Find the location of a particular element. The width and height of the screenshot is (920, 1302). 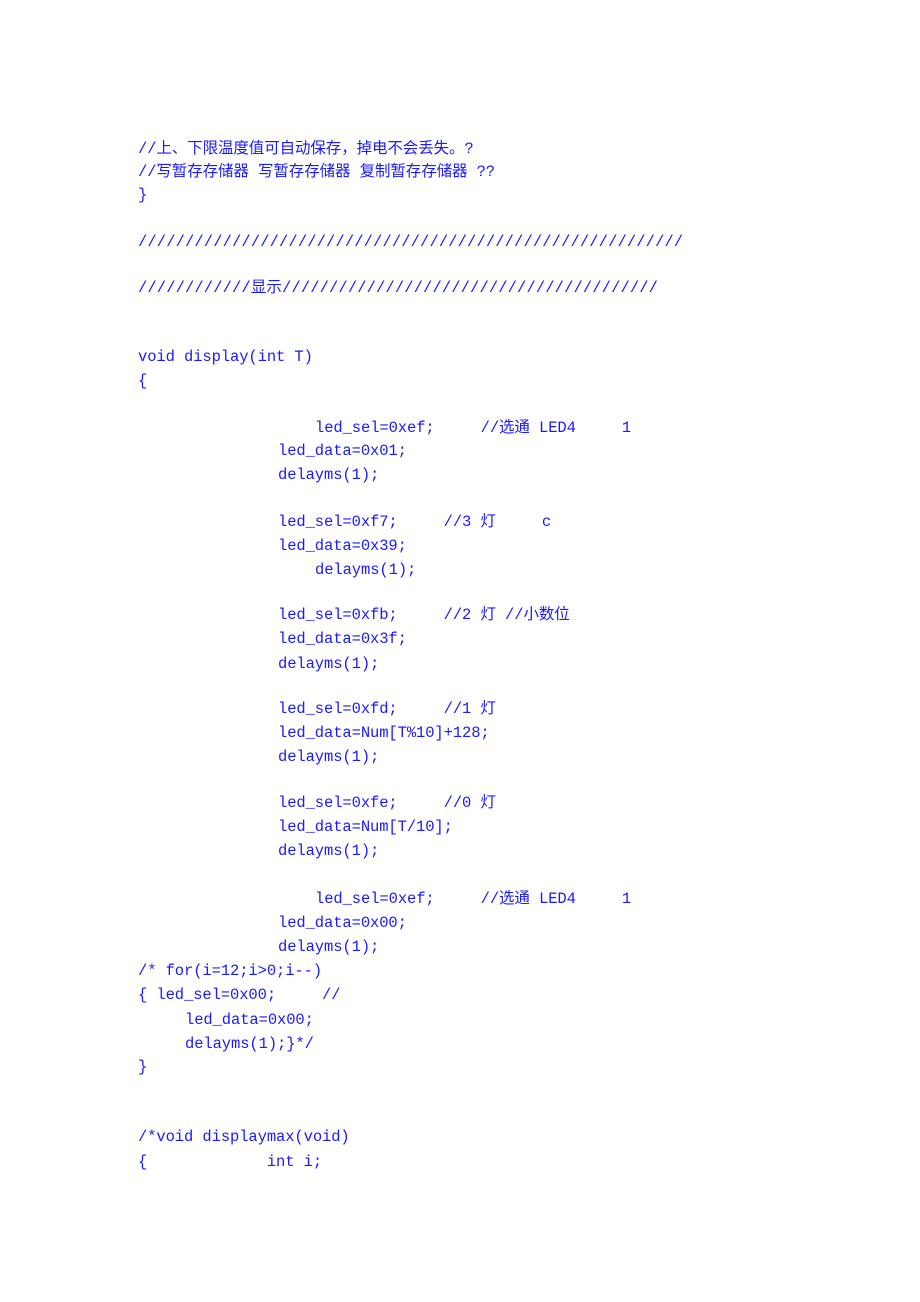

code-line: led_data=0x00; is located at coordinates (342, 923).